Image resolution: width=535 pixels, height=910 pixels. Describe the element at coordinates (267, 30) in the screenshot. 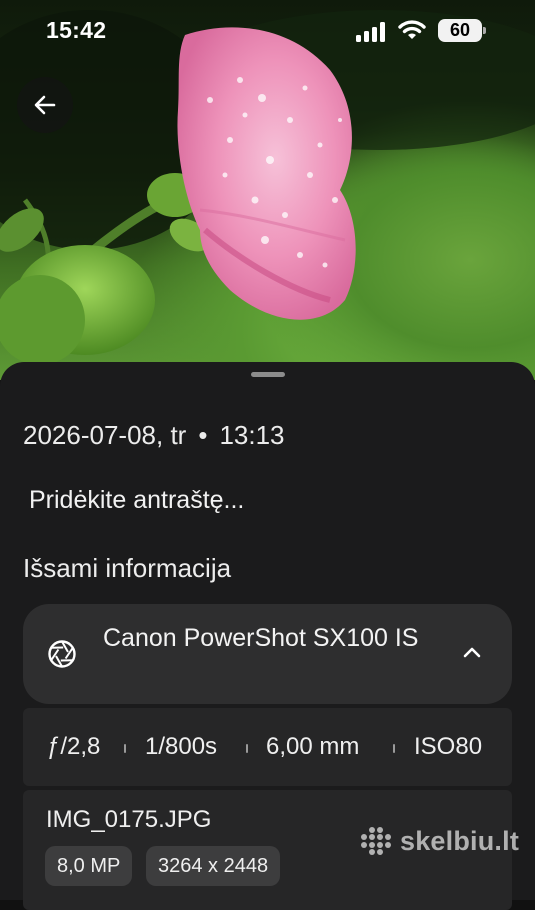

I see `status-bar: 15:42 60` at that location.